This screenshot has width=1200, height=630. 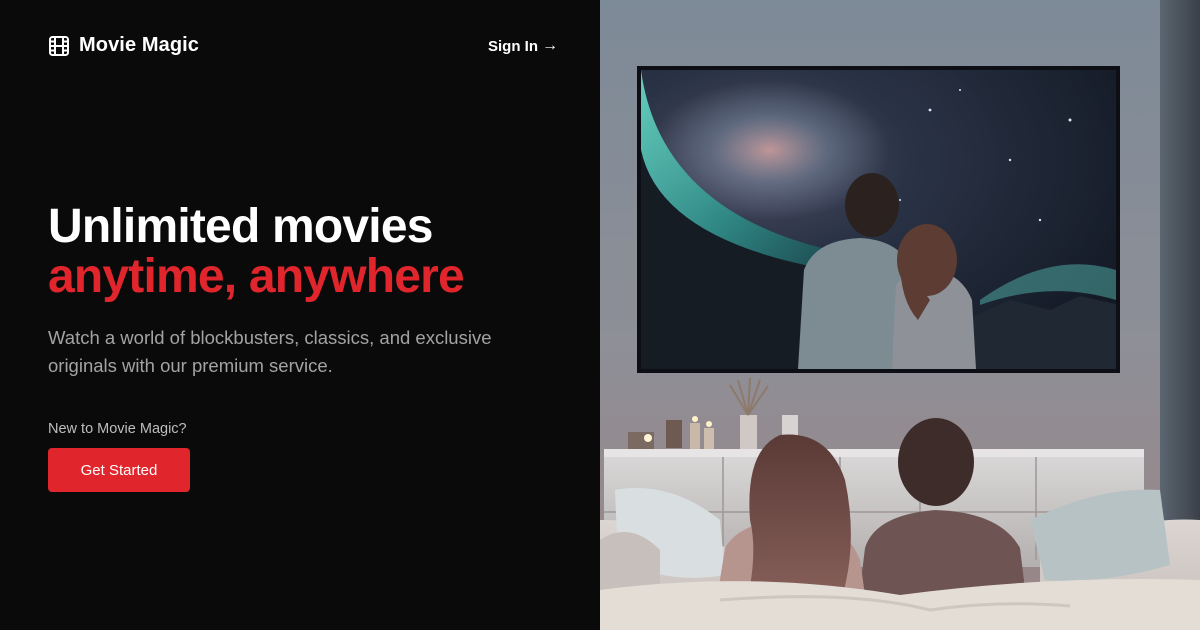 I want to click on hero-title: Unlimited movies anytime, anywhere, so click(x=256, y=251).